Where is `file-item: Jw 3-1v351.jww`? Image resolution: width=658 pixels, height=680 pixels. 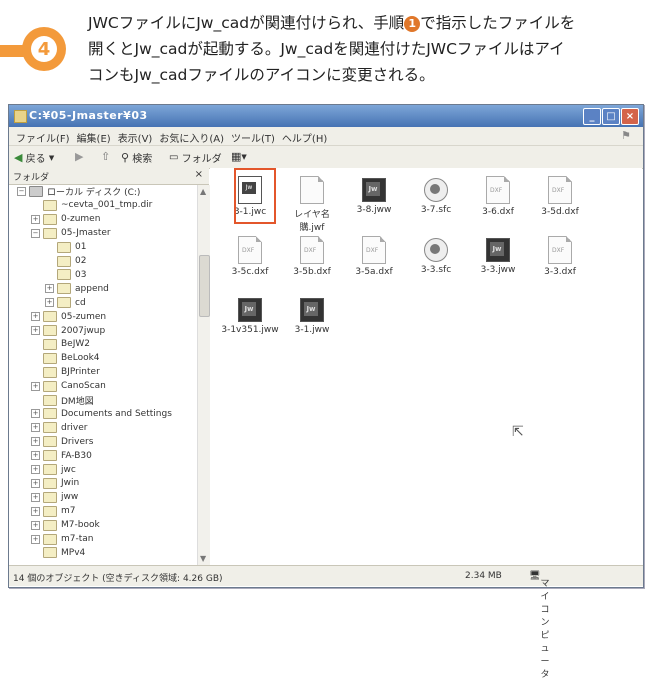 file-item: Jw 3-1v351.jww is located at coordinates (250, 315).